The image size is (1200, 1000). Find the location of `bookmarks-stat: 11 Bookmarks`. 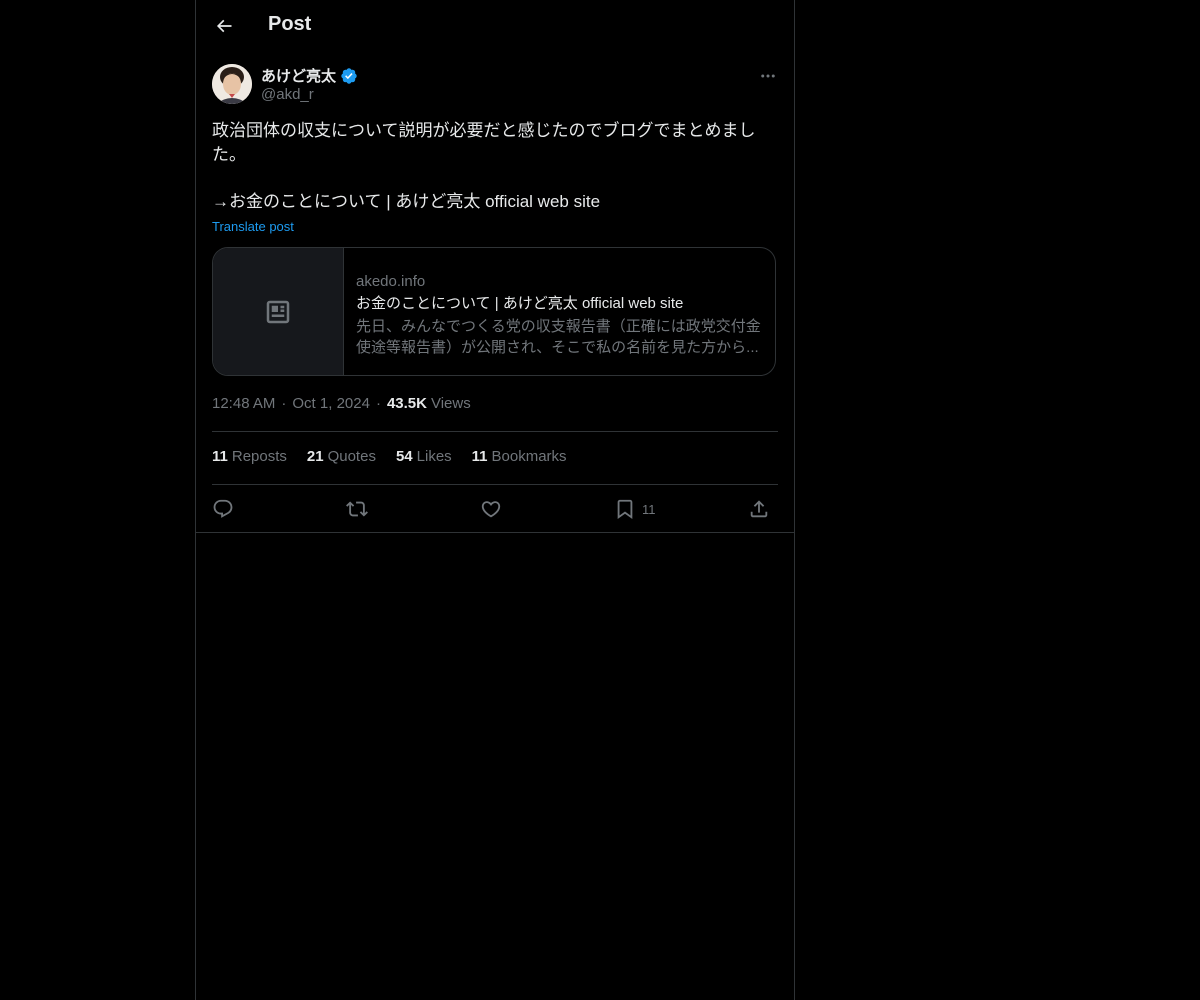

bookmarks-stat: 11 Bookmarks is located at coordinates (519, 456).